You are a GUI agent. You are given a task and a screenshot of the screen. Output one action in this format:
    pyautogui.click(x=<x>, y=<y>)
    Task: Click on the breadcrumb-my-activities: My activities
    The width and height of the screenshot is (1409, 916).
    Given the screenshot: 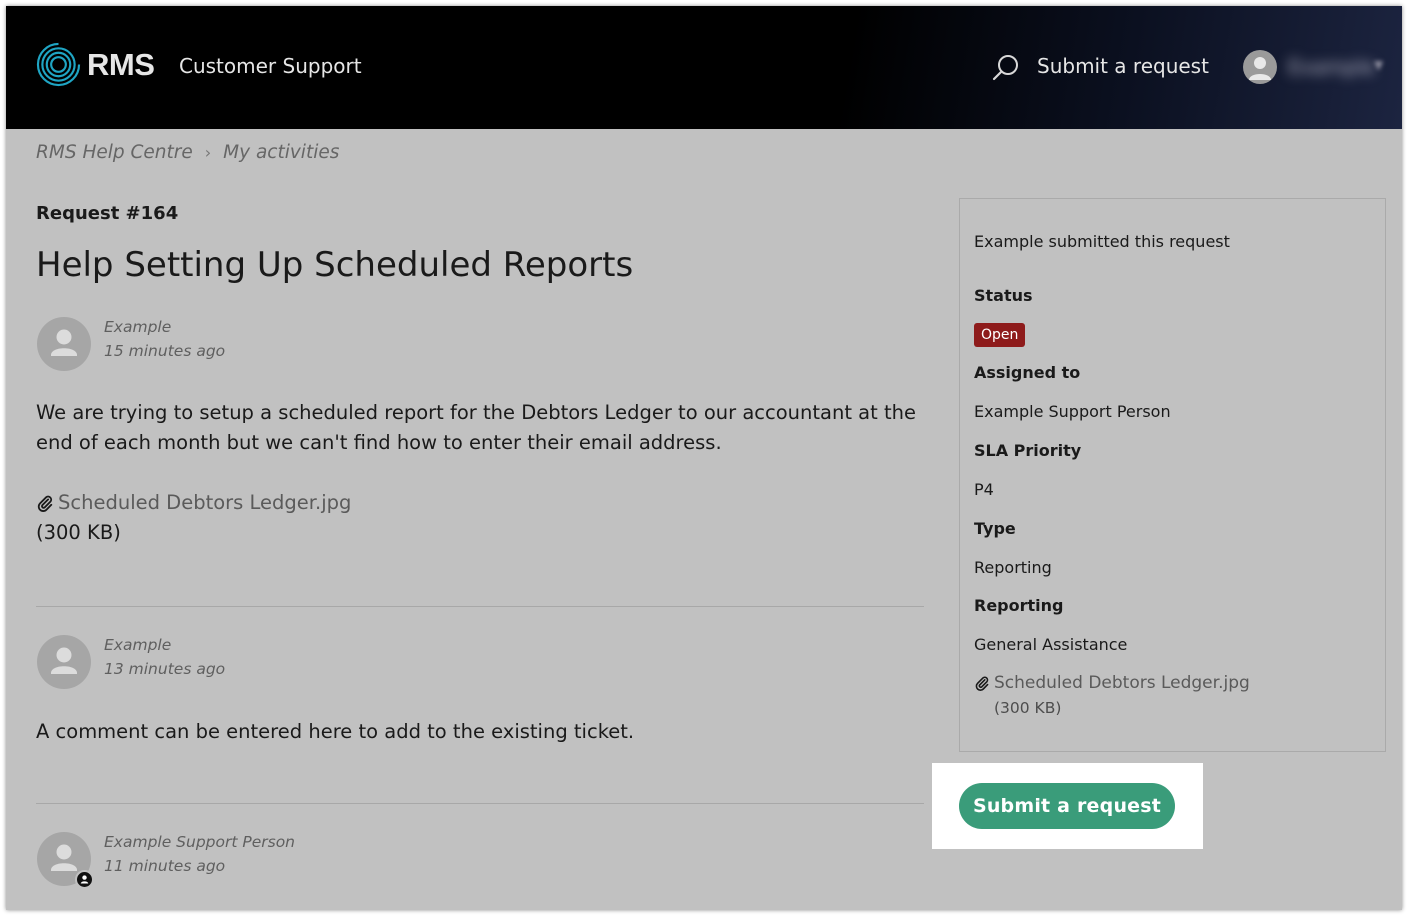 What is the action you would take?
    pyautogui.click(x=281, y=152)
    